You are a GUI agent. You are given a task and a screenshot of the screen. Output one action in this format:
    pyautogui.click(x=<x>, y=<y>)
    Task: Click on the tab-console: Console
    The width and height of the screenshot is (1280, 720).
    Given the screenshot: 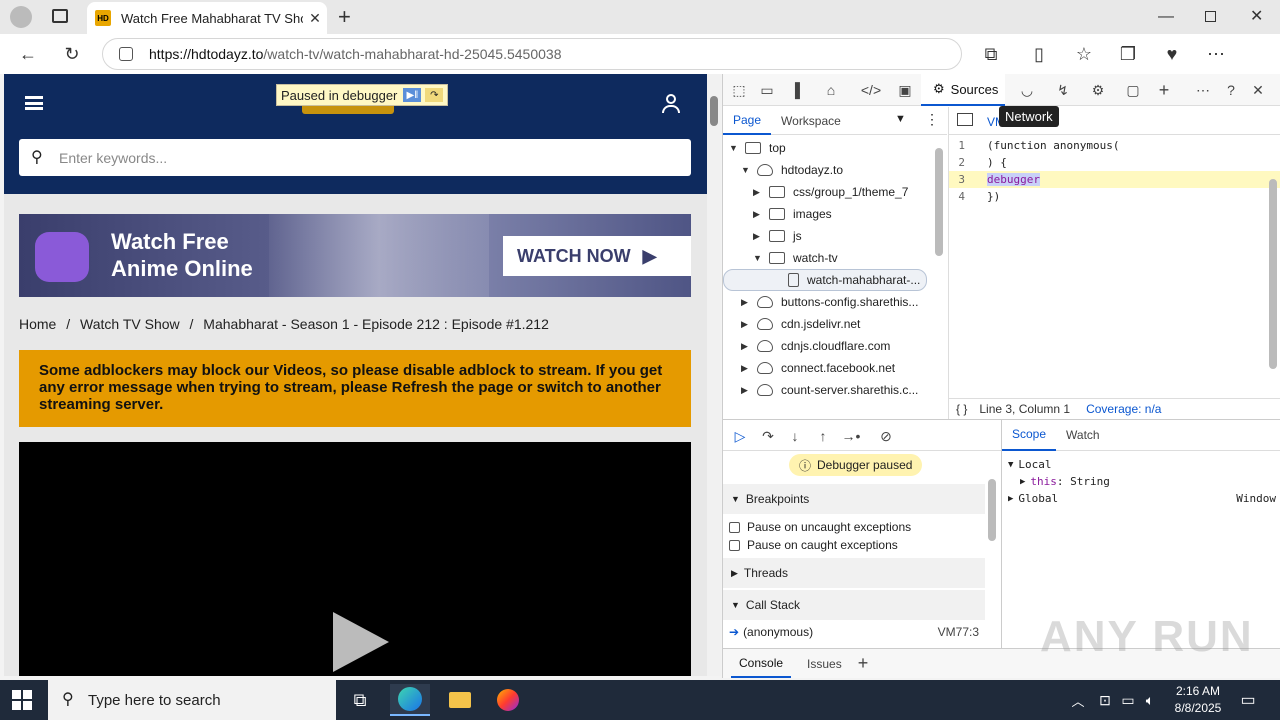 What is the action you would take?
    pyautogui.click(x=761, y=663)
    